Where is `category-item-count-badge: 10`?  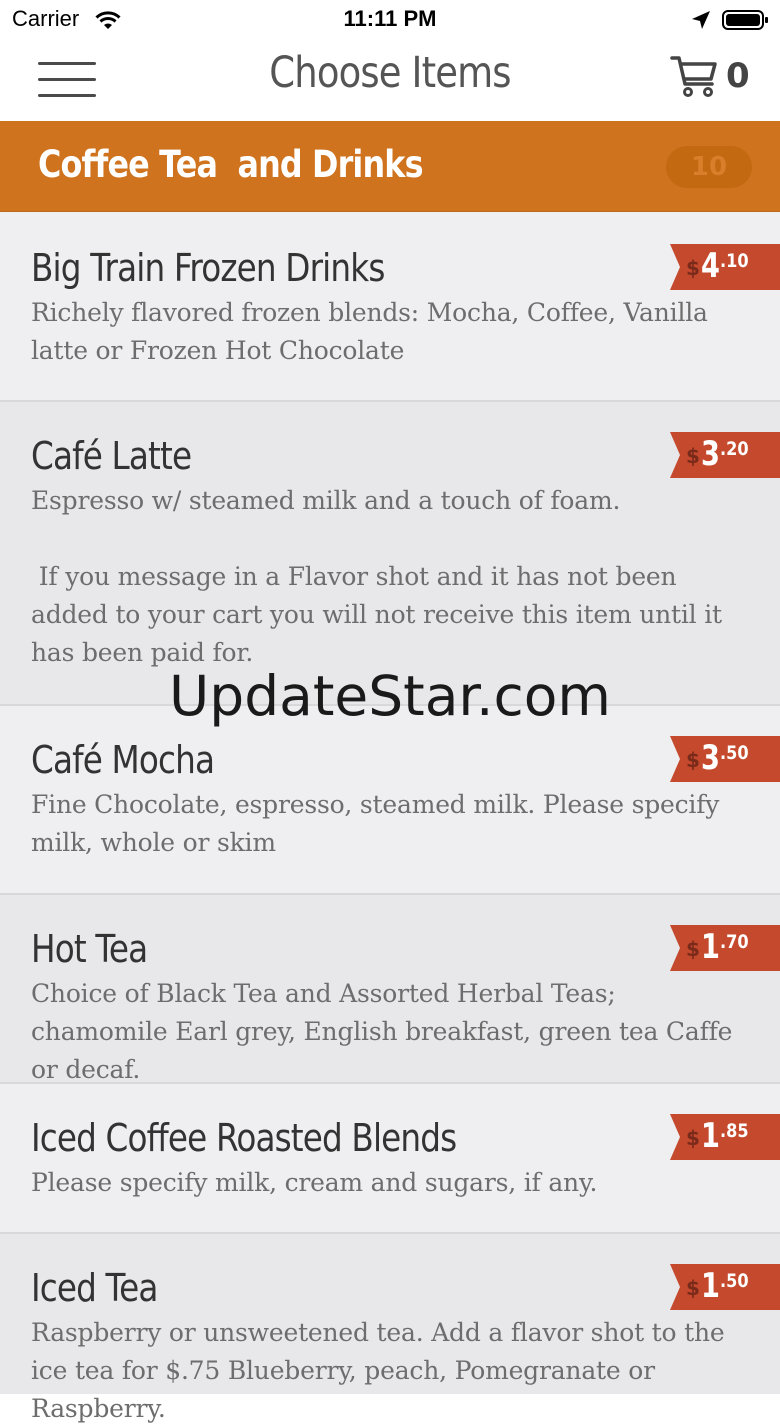 category-item-count-badge: 10 is located at coordinates (709, 167).